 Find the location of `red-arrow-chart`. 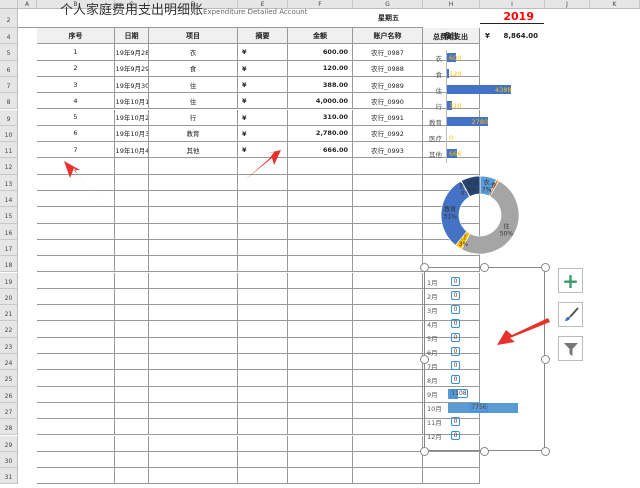

red-arrow-chart is located at coordinates (523, 331).